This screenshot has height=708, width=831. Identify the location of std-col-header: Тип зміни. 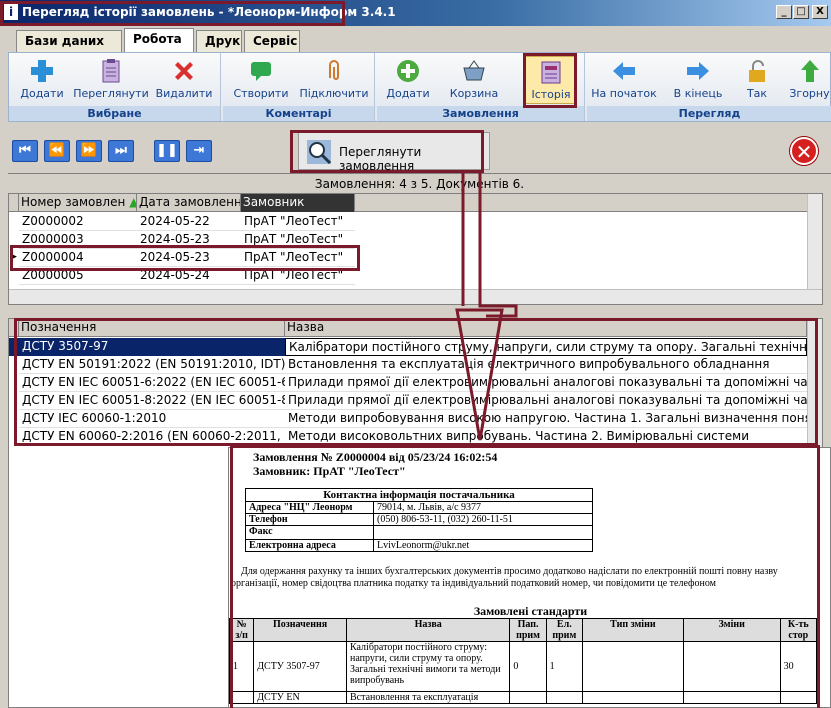
(632, 630).